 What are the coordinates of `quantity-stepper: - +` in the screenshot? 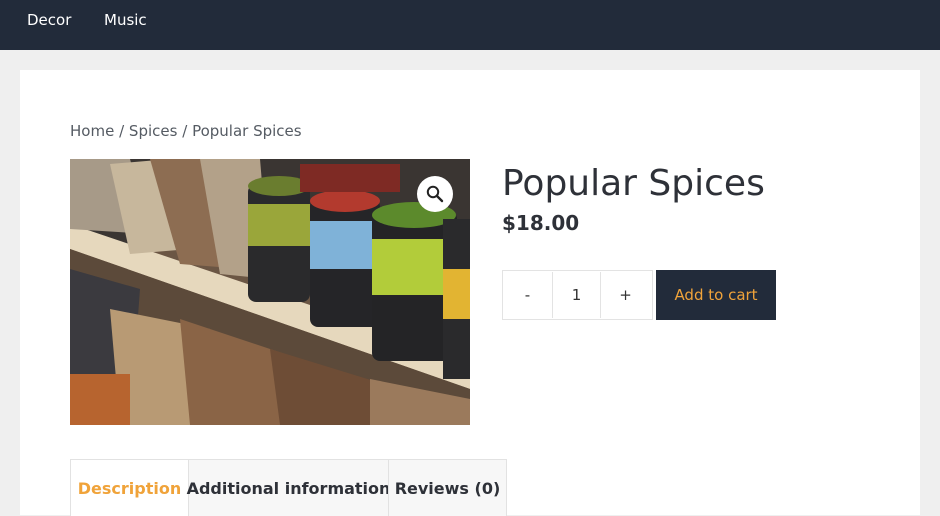 It's located at (577, 295).